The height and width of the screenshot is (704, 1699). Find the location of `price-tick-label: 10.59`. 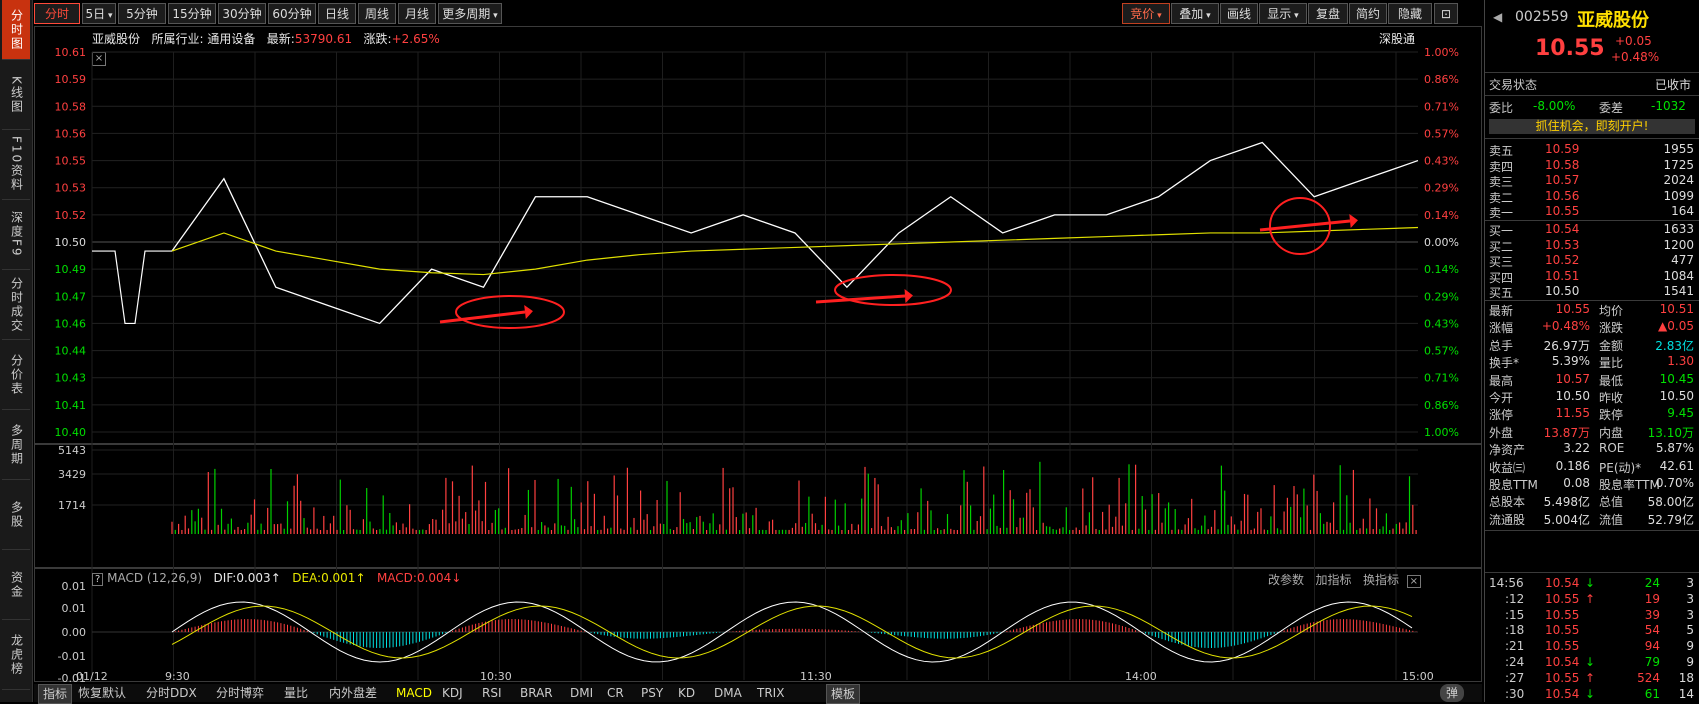

price-tick-label: 10.59 is located at coordinates (71, 79).